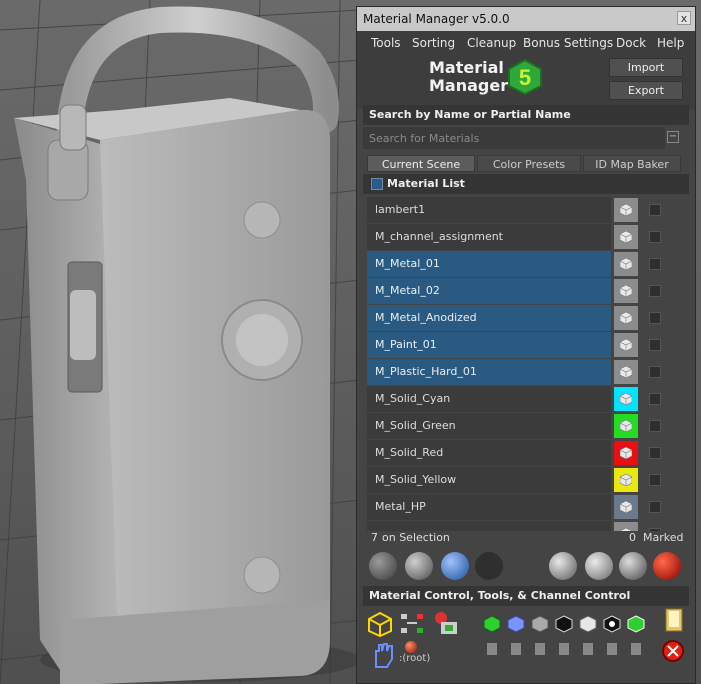 The width and height of the screenshot is (701, 684). I want to click on root-dot-icon, so click(411, 647).